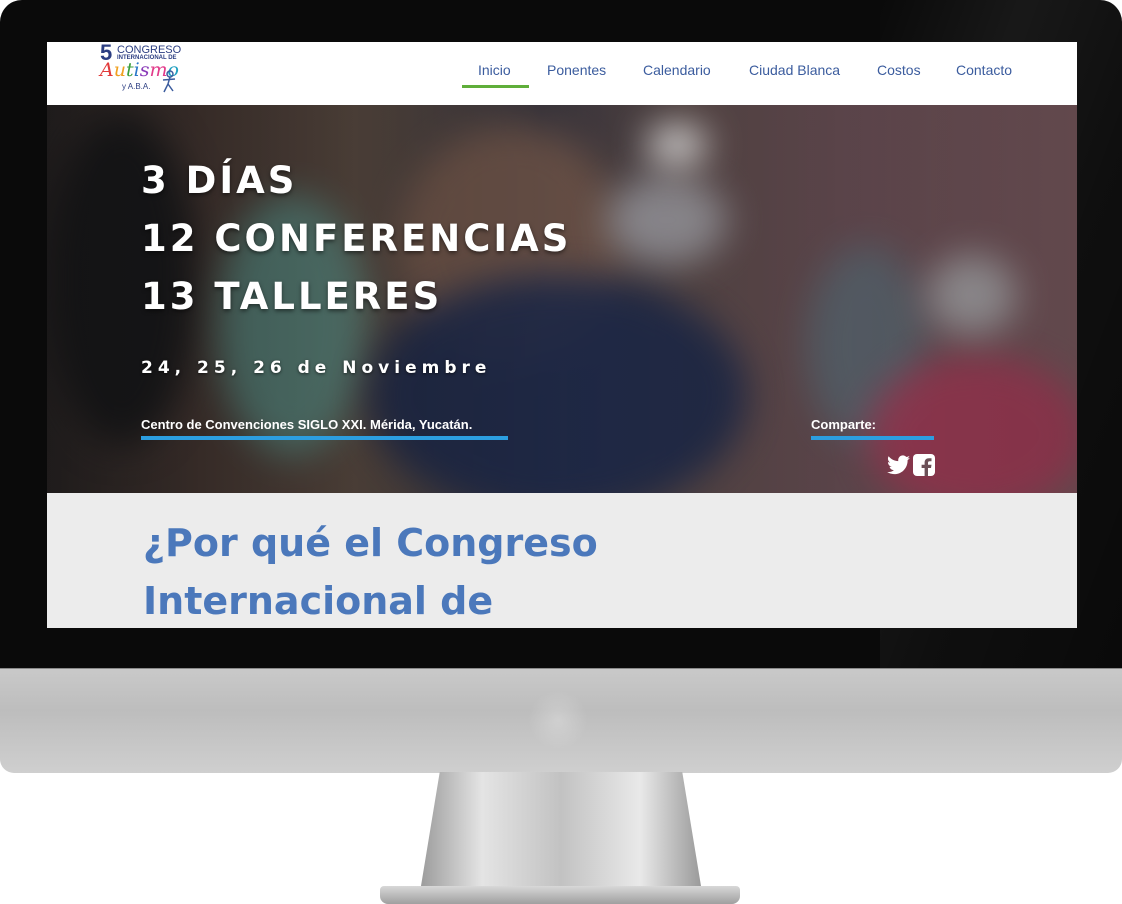 This screenshot has height=904, width=1122. I want to click on facebook-icon, so click(924, 465).